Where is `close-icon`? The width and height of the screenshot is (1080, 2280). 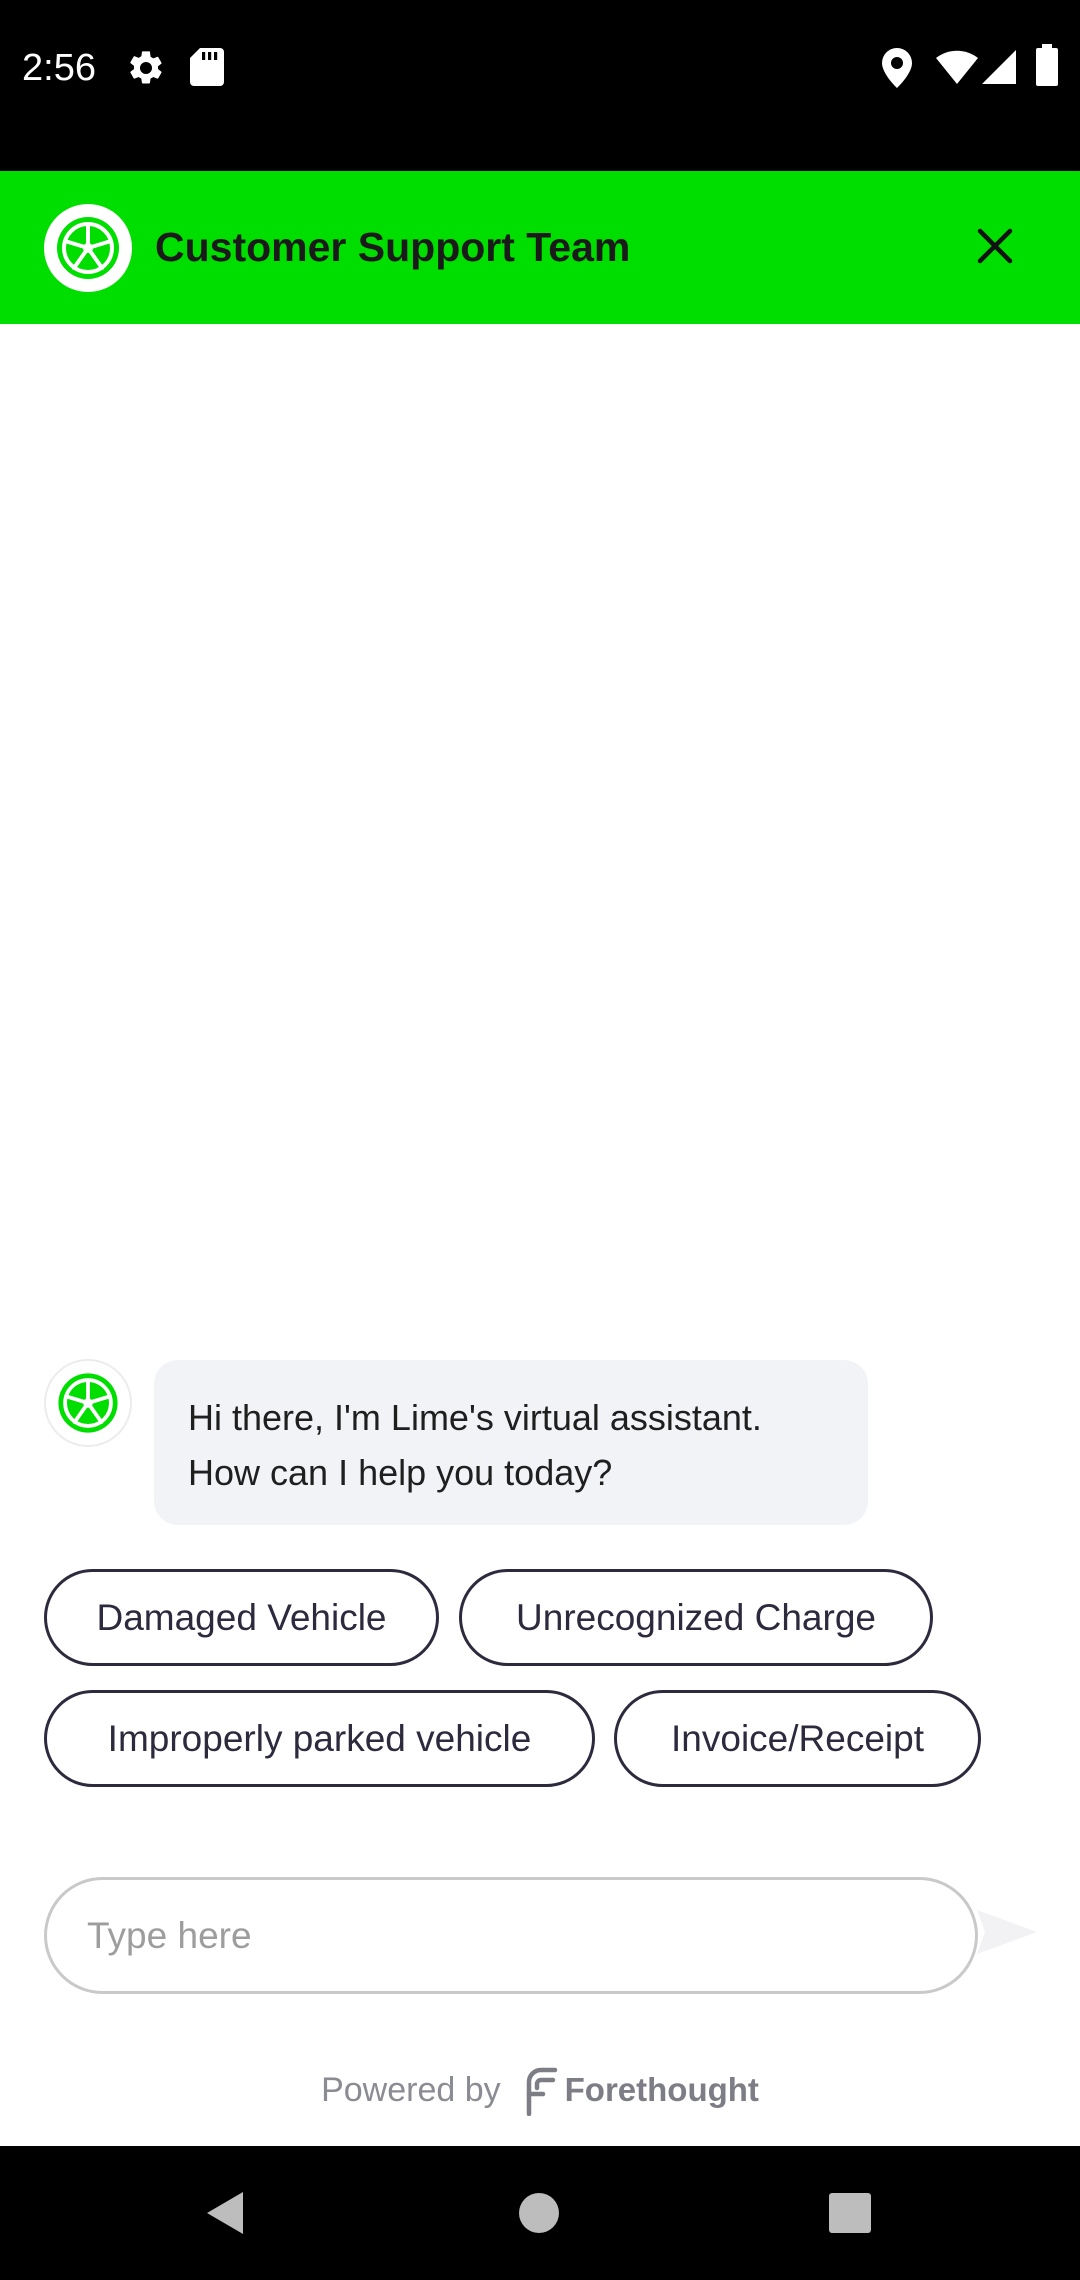
close-icon is located at coordinates (995, 246).